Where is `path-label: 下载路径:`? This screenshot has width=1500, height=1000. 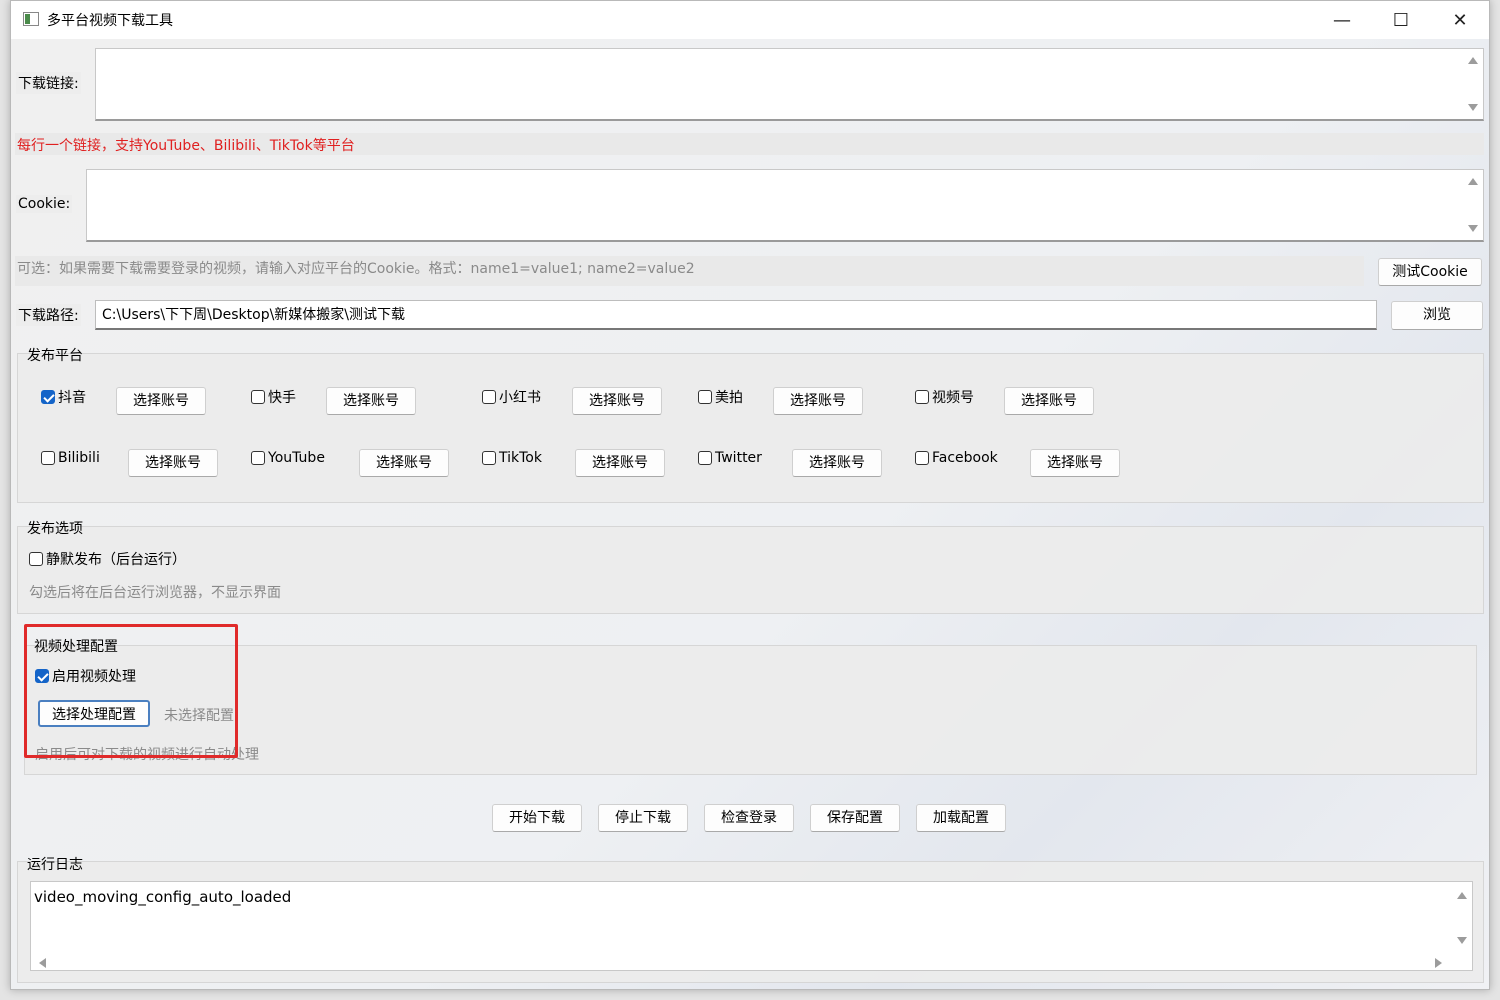 path-label: 下载路径: is located at coordinates (48, 315).